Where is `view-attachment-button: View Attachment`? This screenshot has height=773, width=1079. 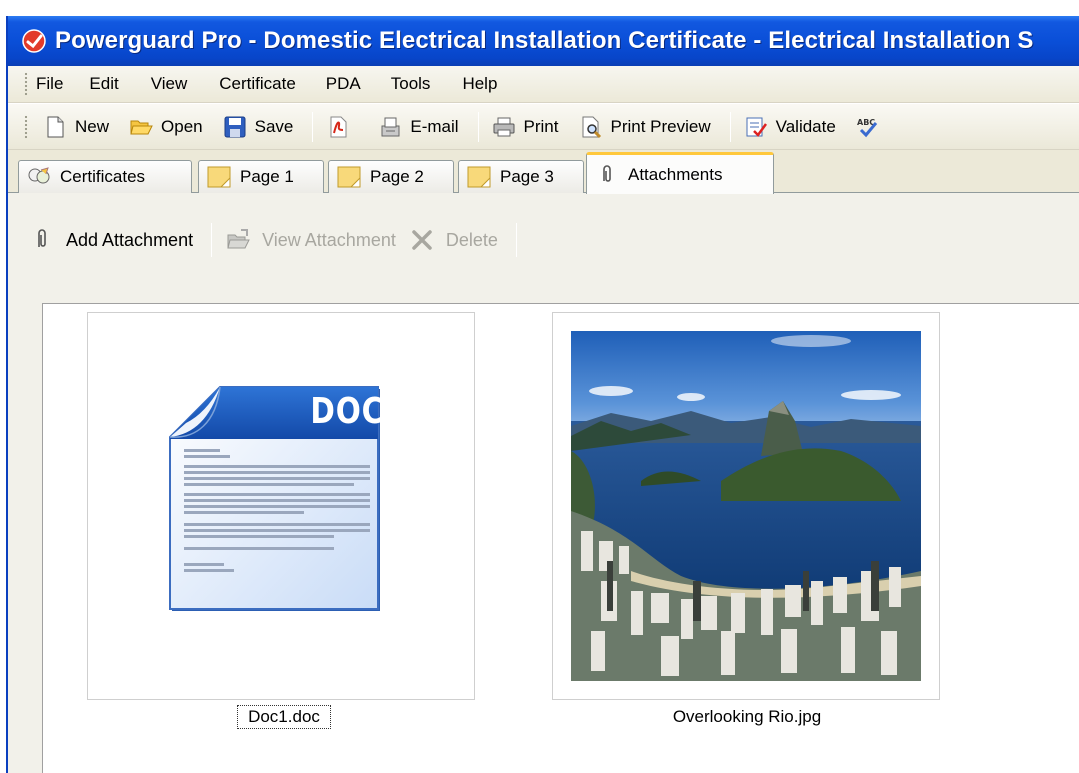
view-attachment-button: View Attachment is located at coordinates (311, 240).